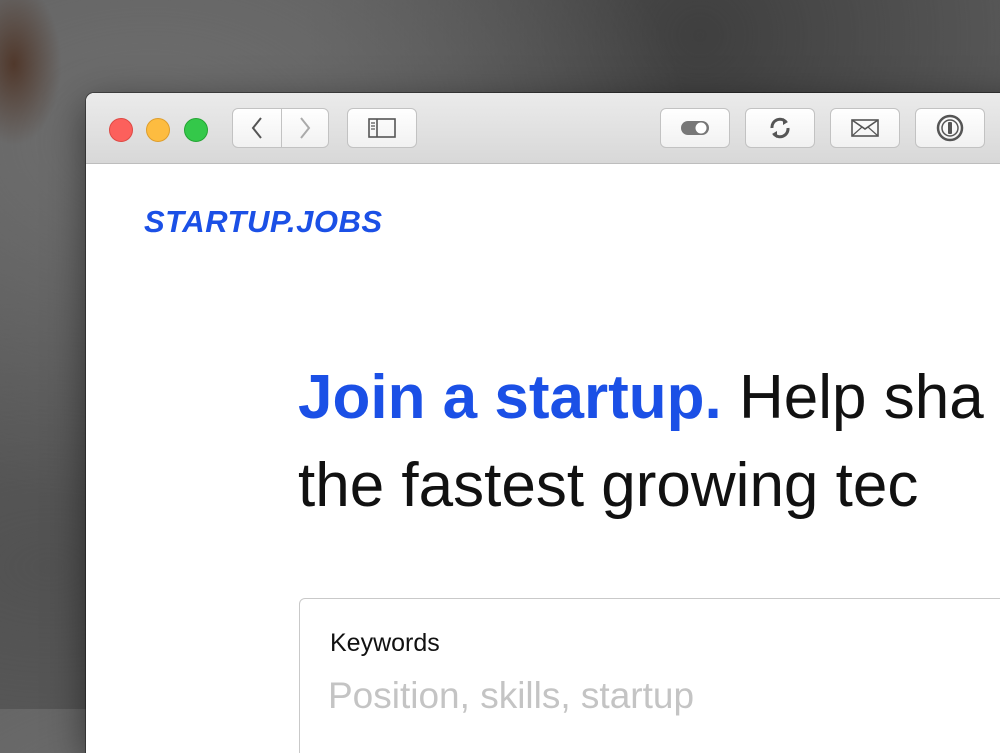  What do you see at coordinates (263, 222) in the screenshot?
I see `site-logo: STARTUP.JOBS` at bounding box center [263, 222].